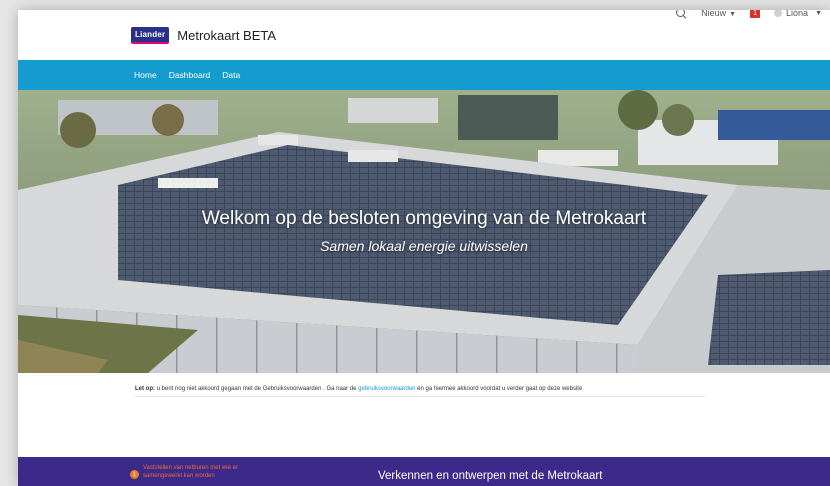  What do you see at coordinates (231, 75) in the screenshot?
I see `nav-item-data: Data` at bounding box center [231, 75].